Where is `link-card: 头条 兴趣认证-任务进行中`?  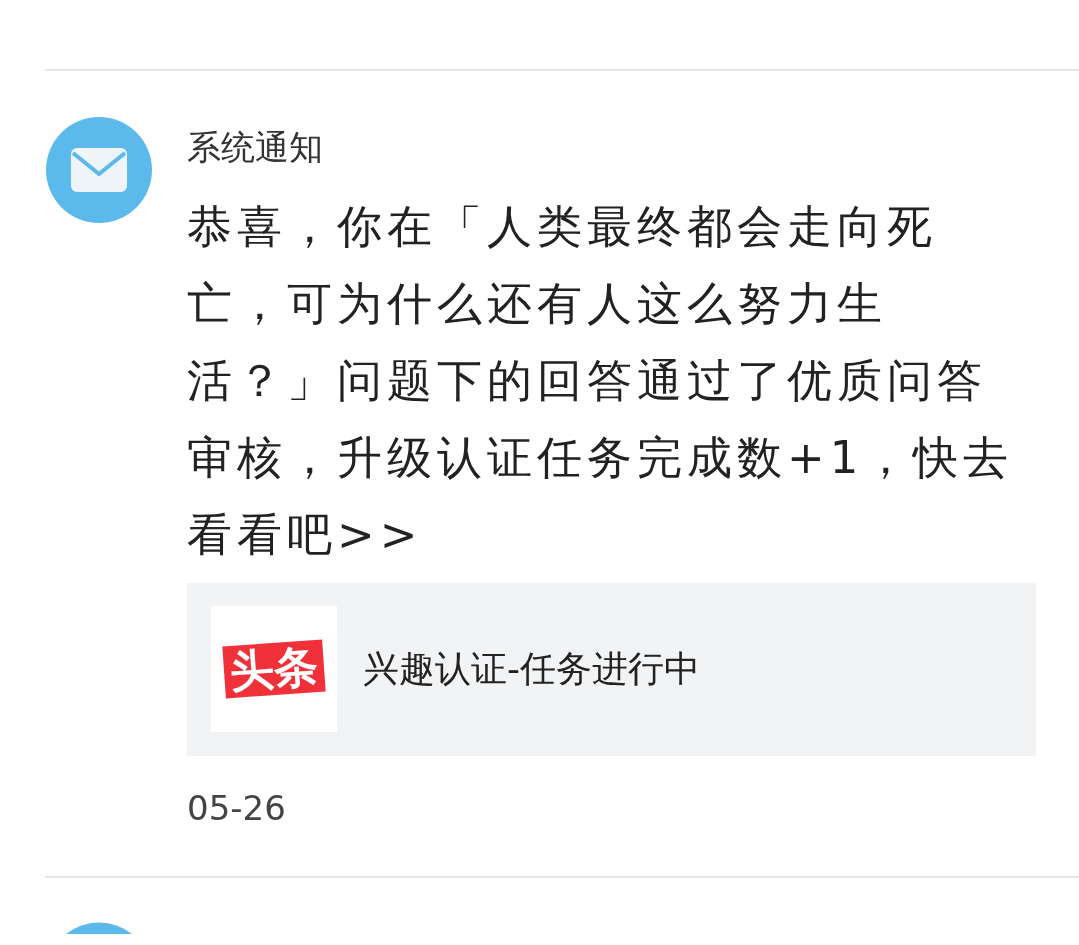
link-card: 头条 兴趣认证-任务进行中 is located at coordinates (611, 669).